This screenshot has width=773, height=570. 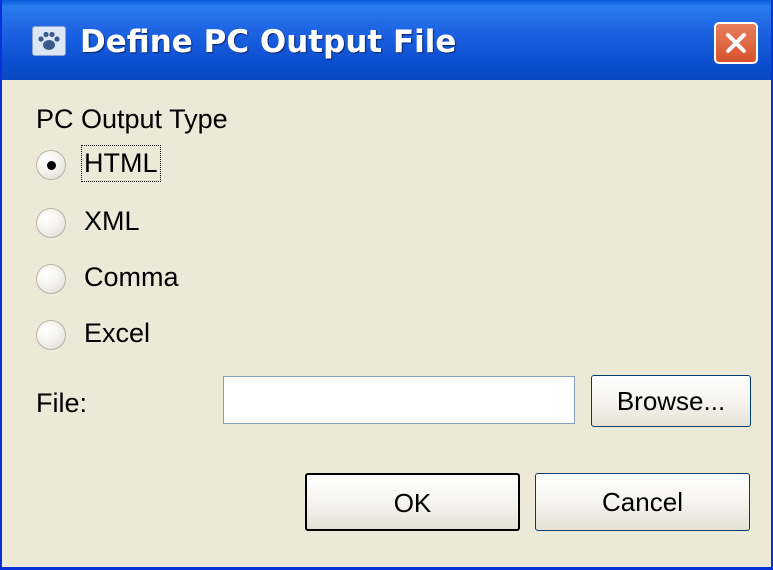 I want to click on radio-label-excel: Excel, so click(x=117, y=333).